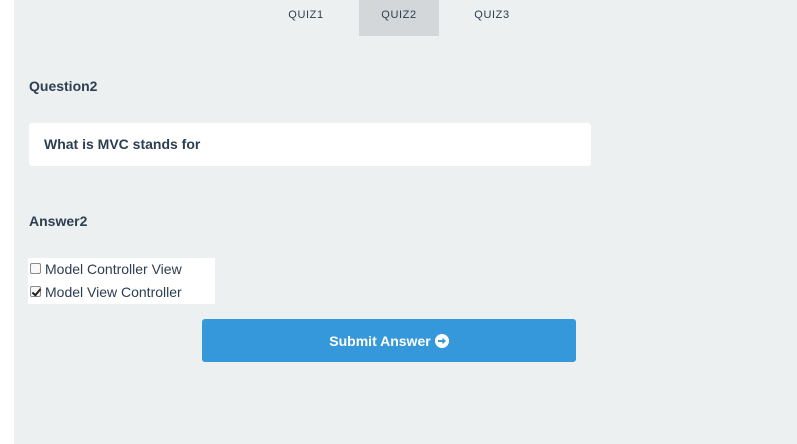  What do you see at coordinates (113, 269) in the screenshot?
I see `option-label: Model Controller View` at bounding box center [113, 269].